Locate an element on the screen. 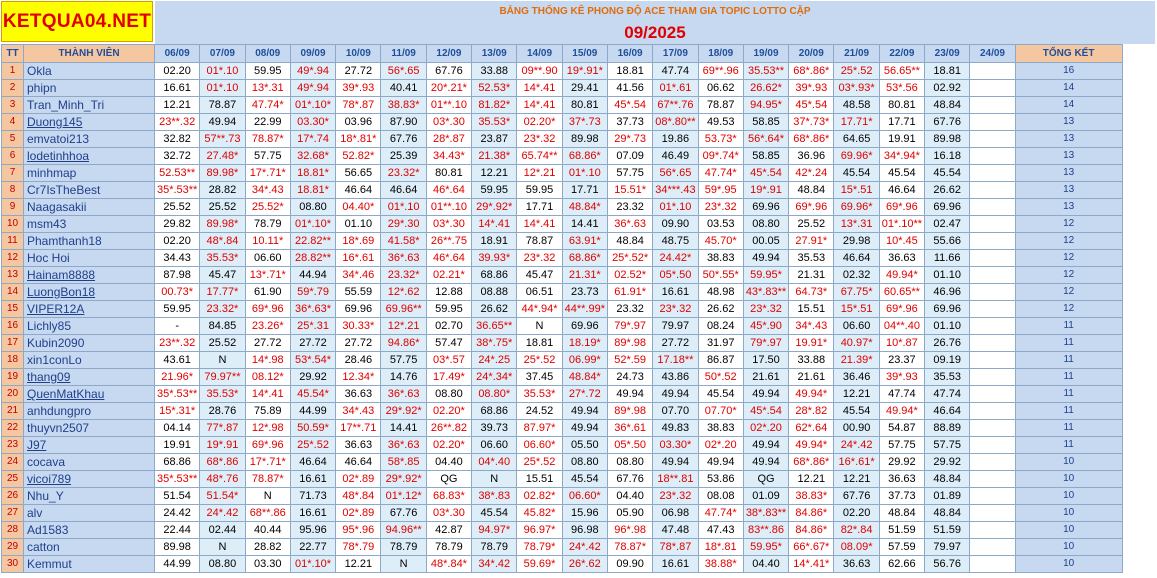 The image size is (1157, 578). score-cell: 48*.84 is located at coordinates (222, 241).